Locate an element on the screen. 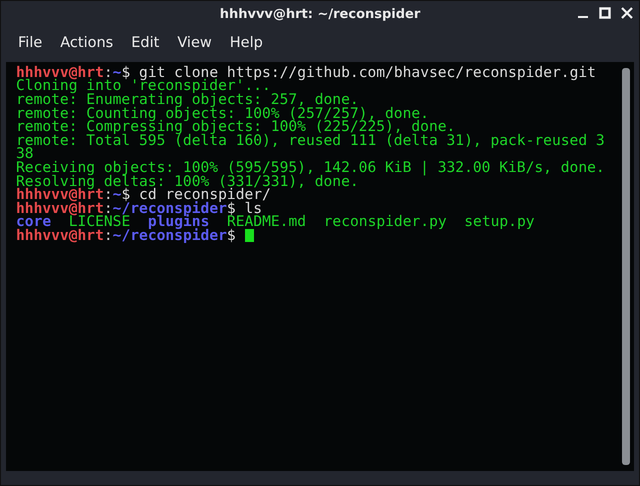  maximize-icon is located at coordinates (605, 13).